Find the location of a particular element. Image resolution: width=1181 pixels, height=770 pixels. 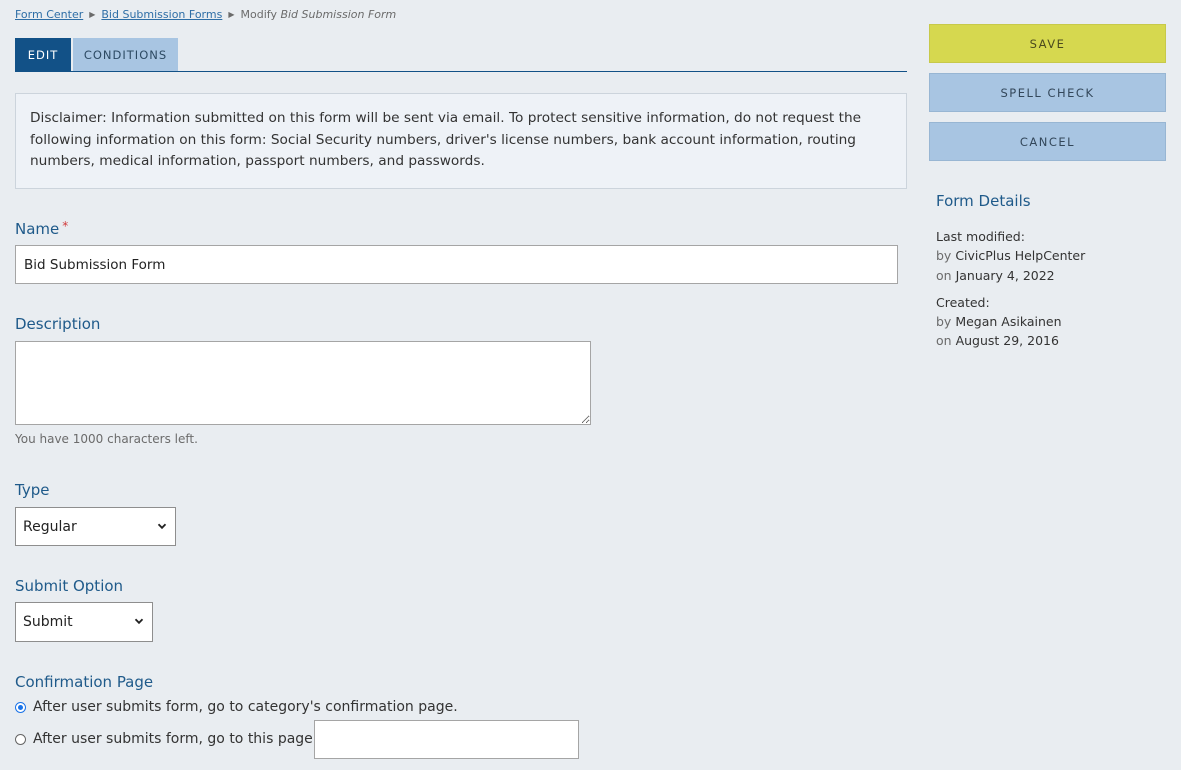

modified-on-line: on January 4, 2022 is located at coordinates (995, 275).